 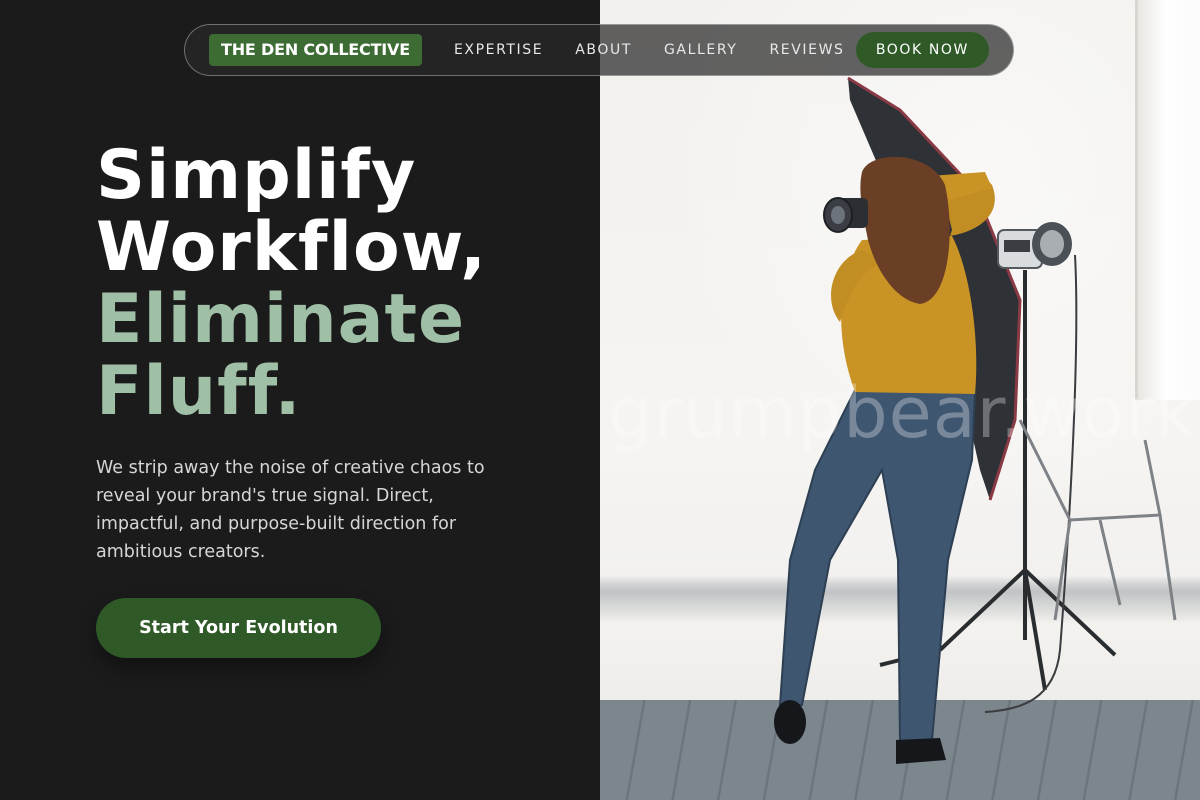 What do you see at coordinates (498, 50) in the screenshot?
I see `nav-link-expertise: EXPERTISE` at bounding box center [498, 50].